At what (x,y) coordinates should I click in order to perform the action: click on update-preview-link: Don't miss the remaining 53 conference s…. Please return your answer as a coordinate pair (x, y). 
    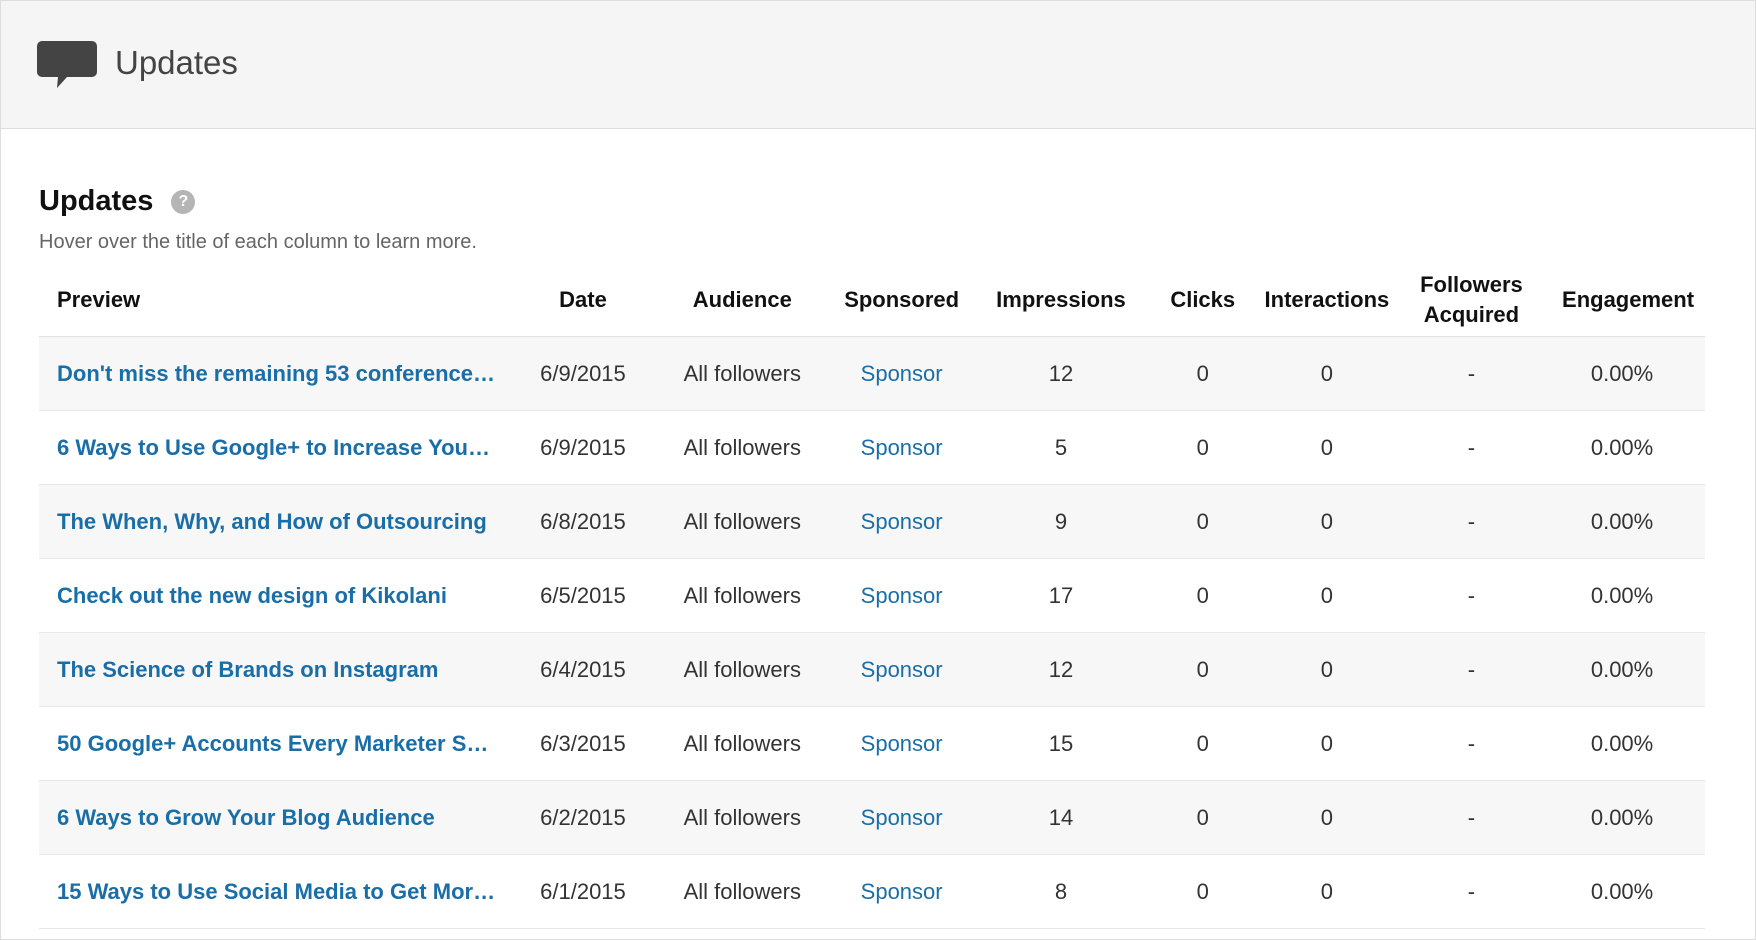
    Looking at the image, I should click on (277, 374).